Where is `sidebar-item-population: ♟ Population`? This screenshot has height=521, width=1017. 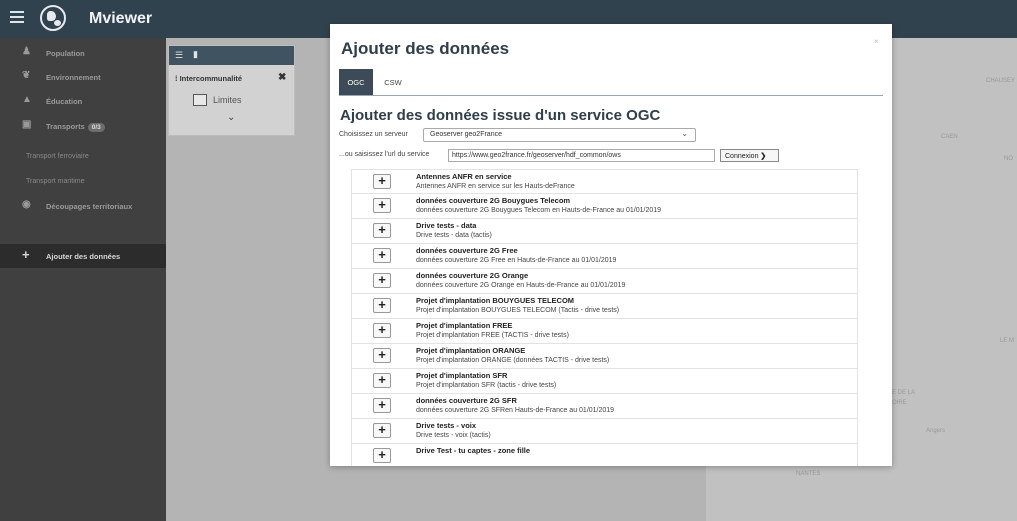 sidebar-item-population: ♟ Population is located at coordinates (83, 54).